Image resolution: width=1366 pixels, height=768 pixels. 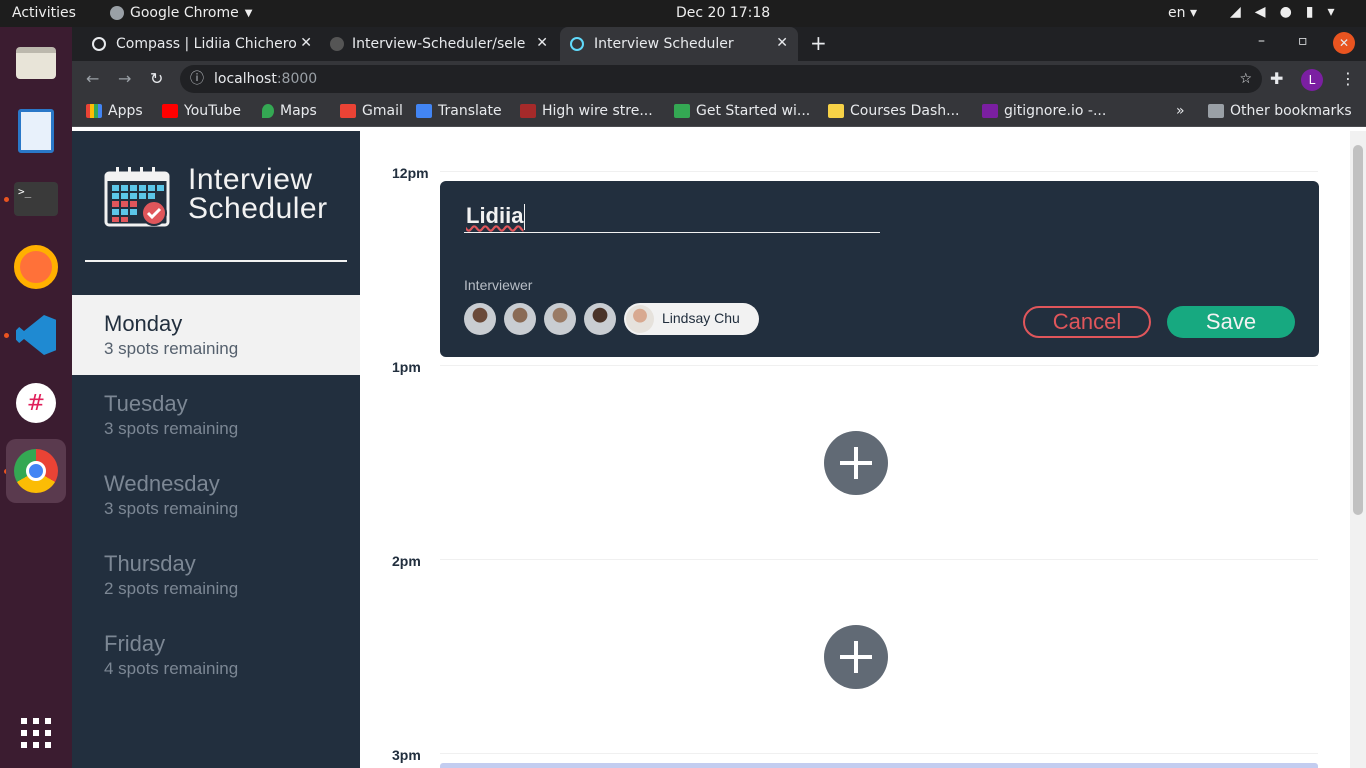 I want to click on tab-title: Compass | Lidiia Chichero, so click(x=206, y=44).